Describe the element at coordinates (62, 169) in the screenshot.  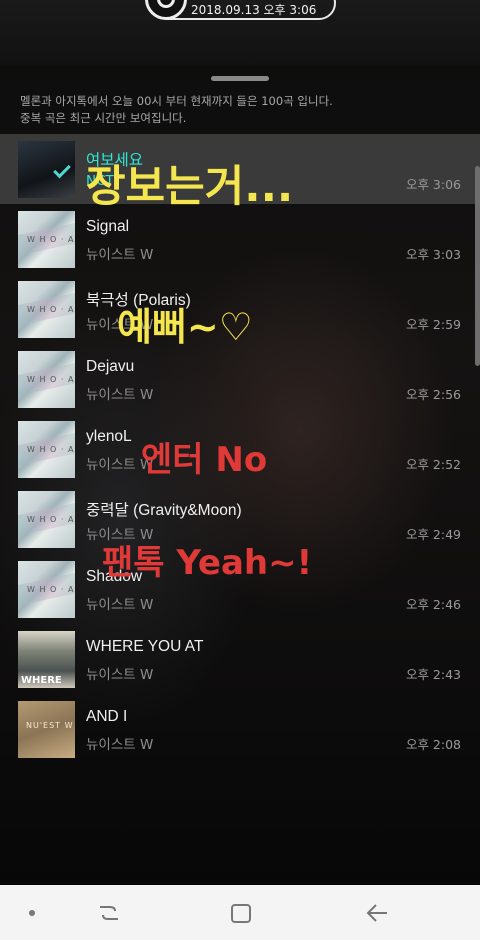
I see `check-icon` at that location.